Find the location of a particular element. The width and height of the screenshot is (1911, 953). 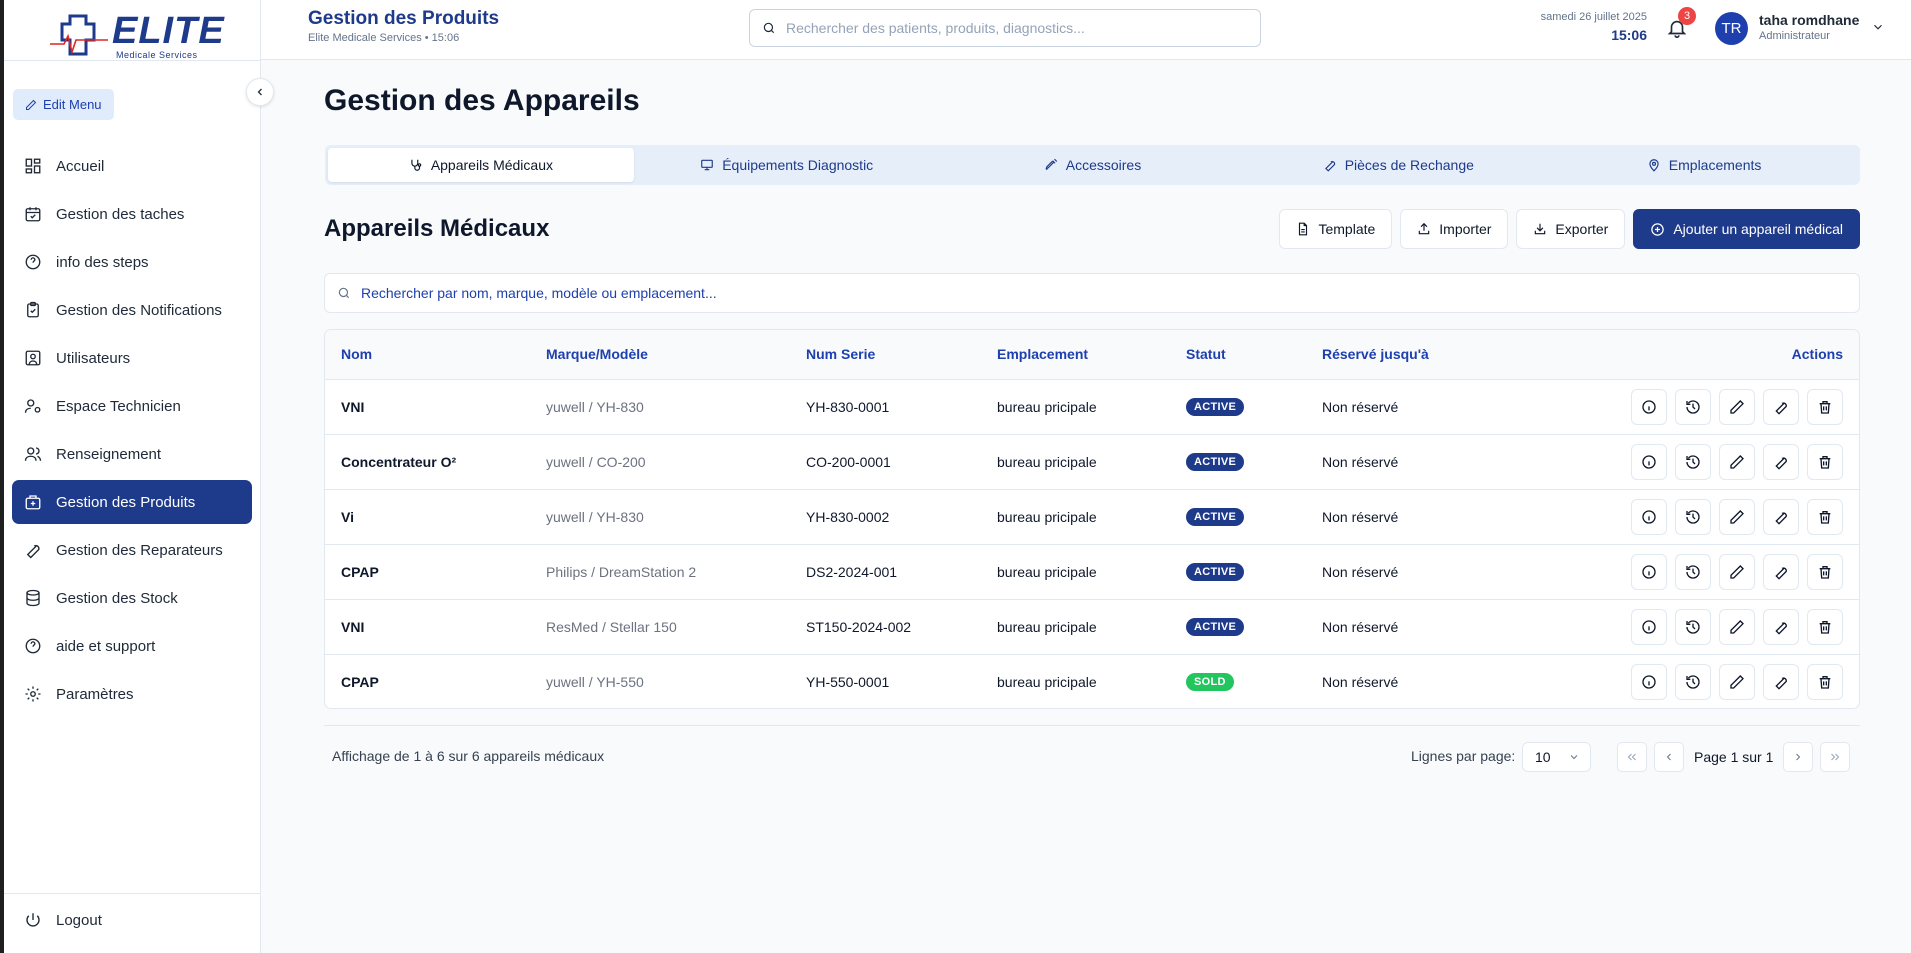

last-page-button is located at coordinates (1835, 757).